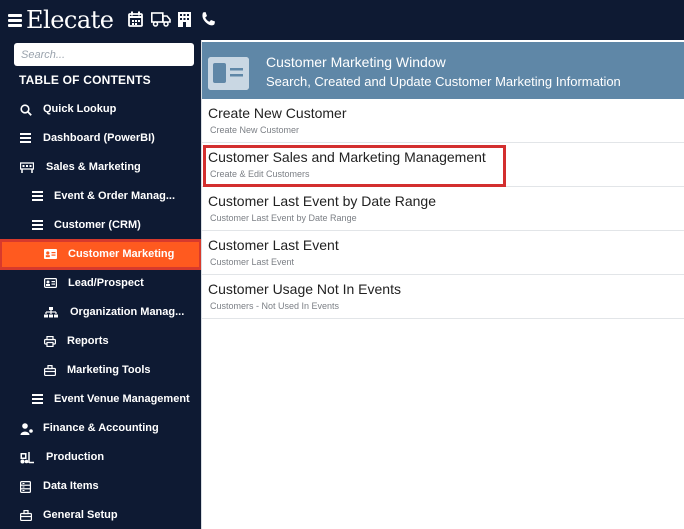  Describe the element at coordinates (283, 218) in the screenshot. I see `list-item-subtitle: Customer Last Event by Date Range` at that location.